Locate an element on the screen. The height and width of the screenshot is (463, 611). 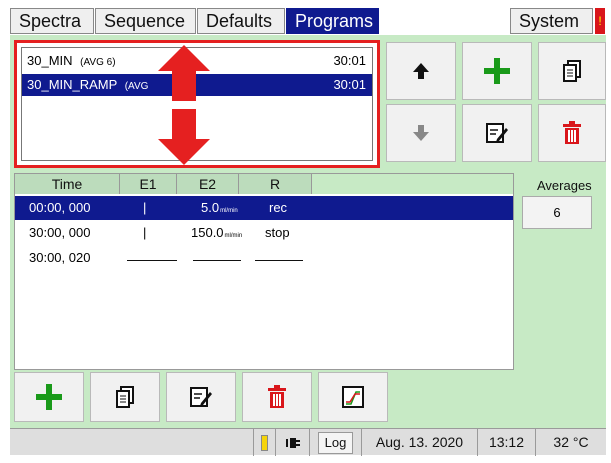
averages-label: Averages is located at coordinates (564, 185).